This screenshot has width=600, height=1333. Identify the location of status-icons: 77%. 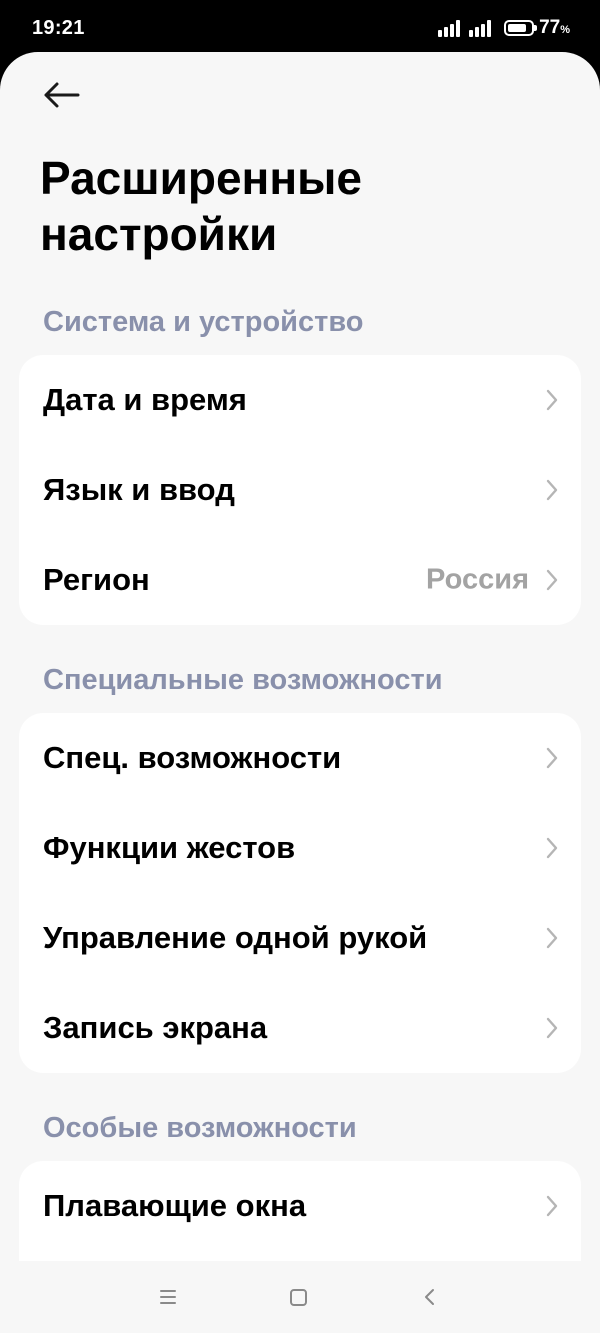
(504, 28).